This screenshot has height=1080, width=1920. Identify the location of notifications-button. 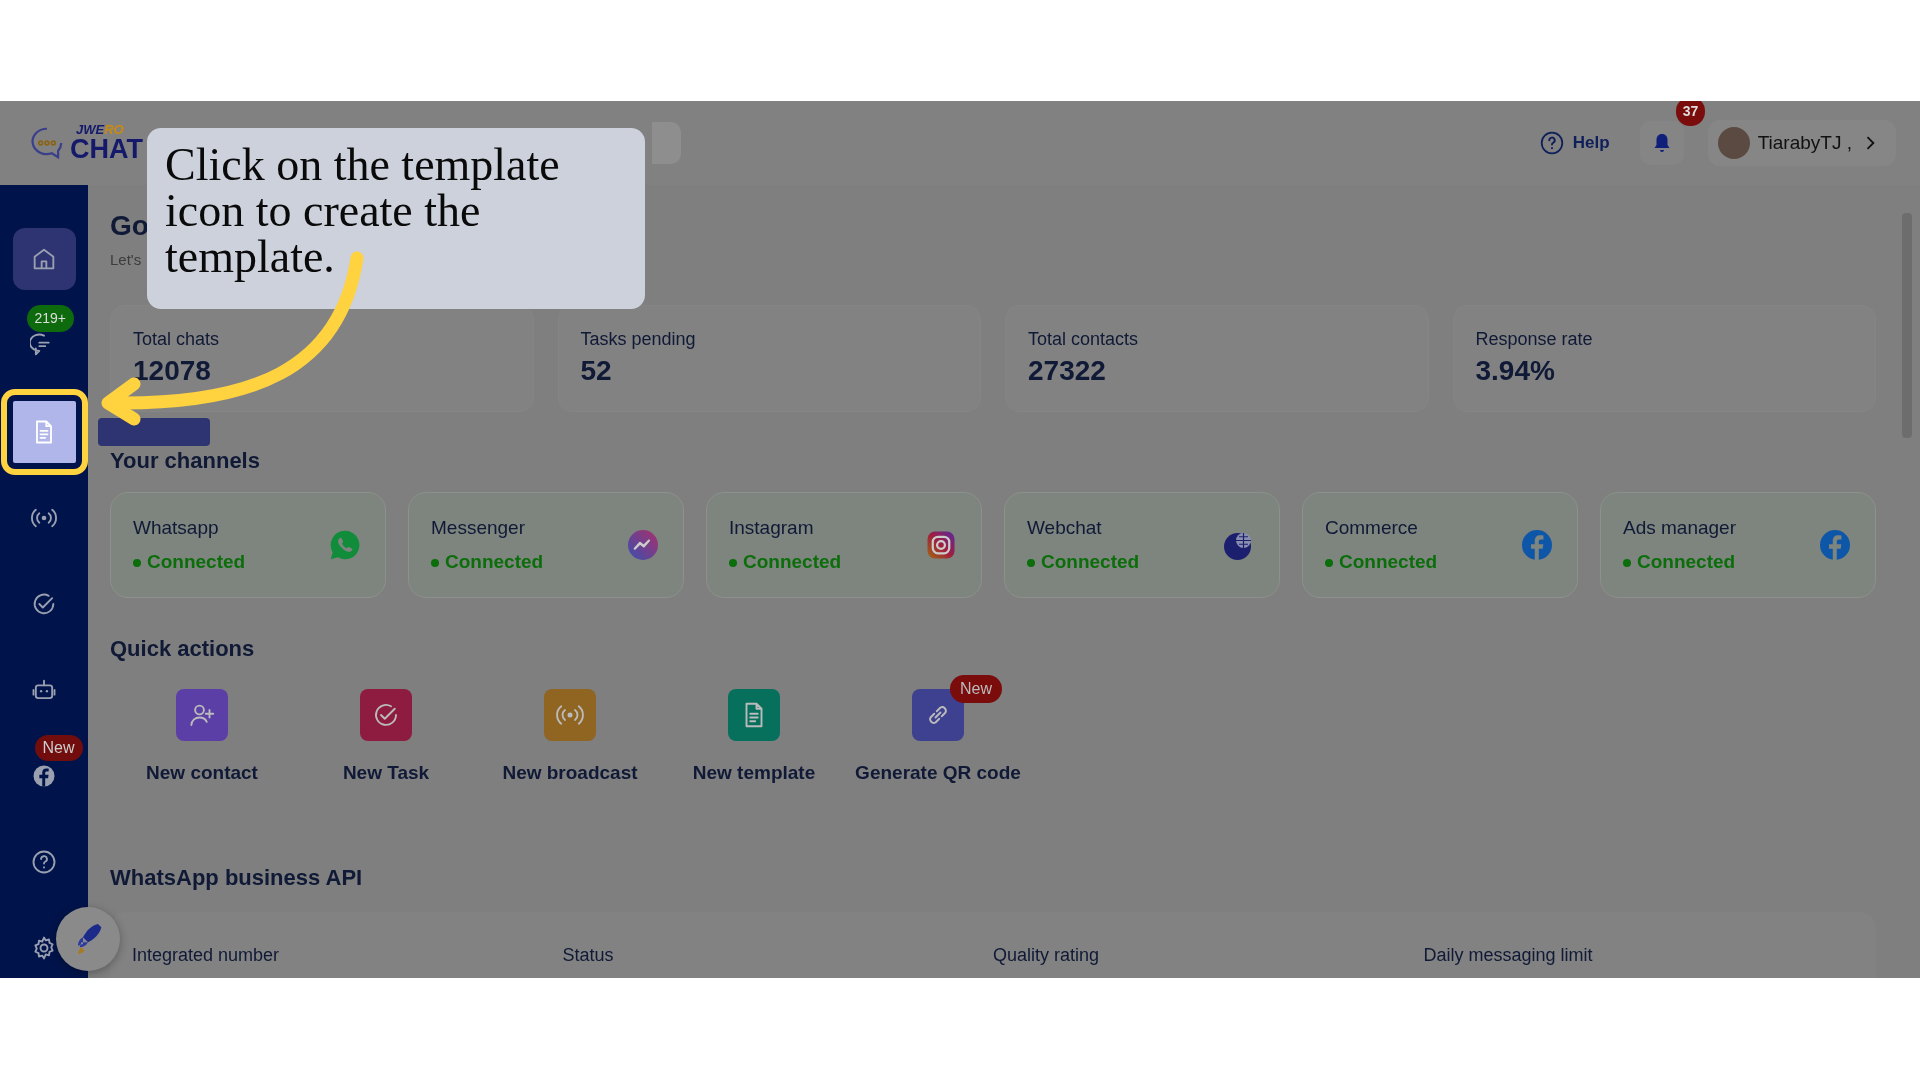
(1661, 143).